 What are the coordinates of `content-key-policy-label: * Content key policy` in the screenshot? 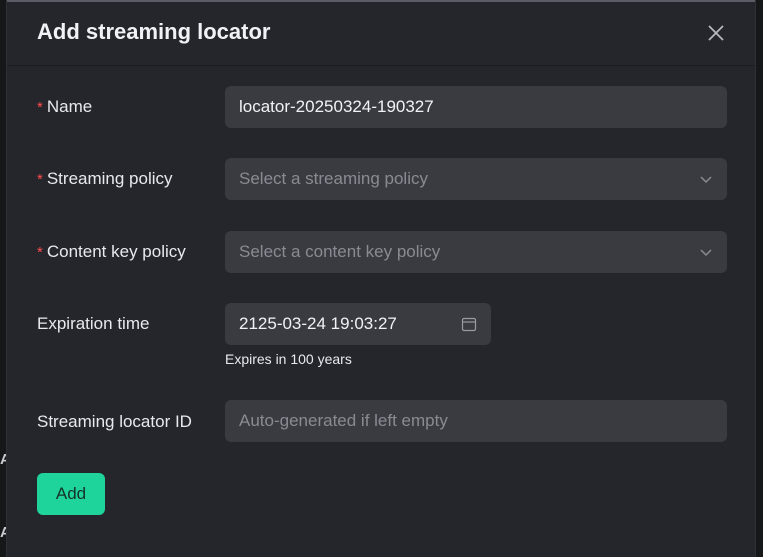 It's located at (111, 252).